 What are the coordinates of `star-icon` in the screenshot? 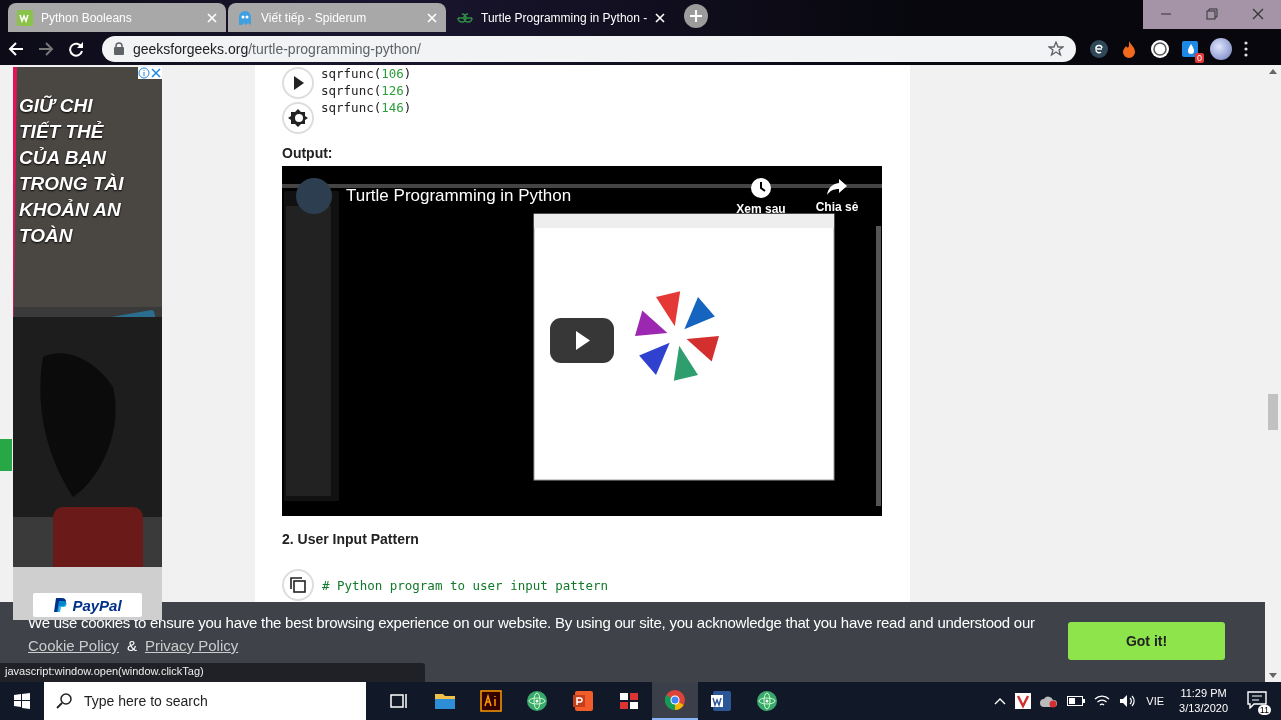 It's located at (1056, 48).